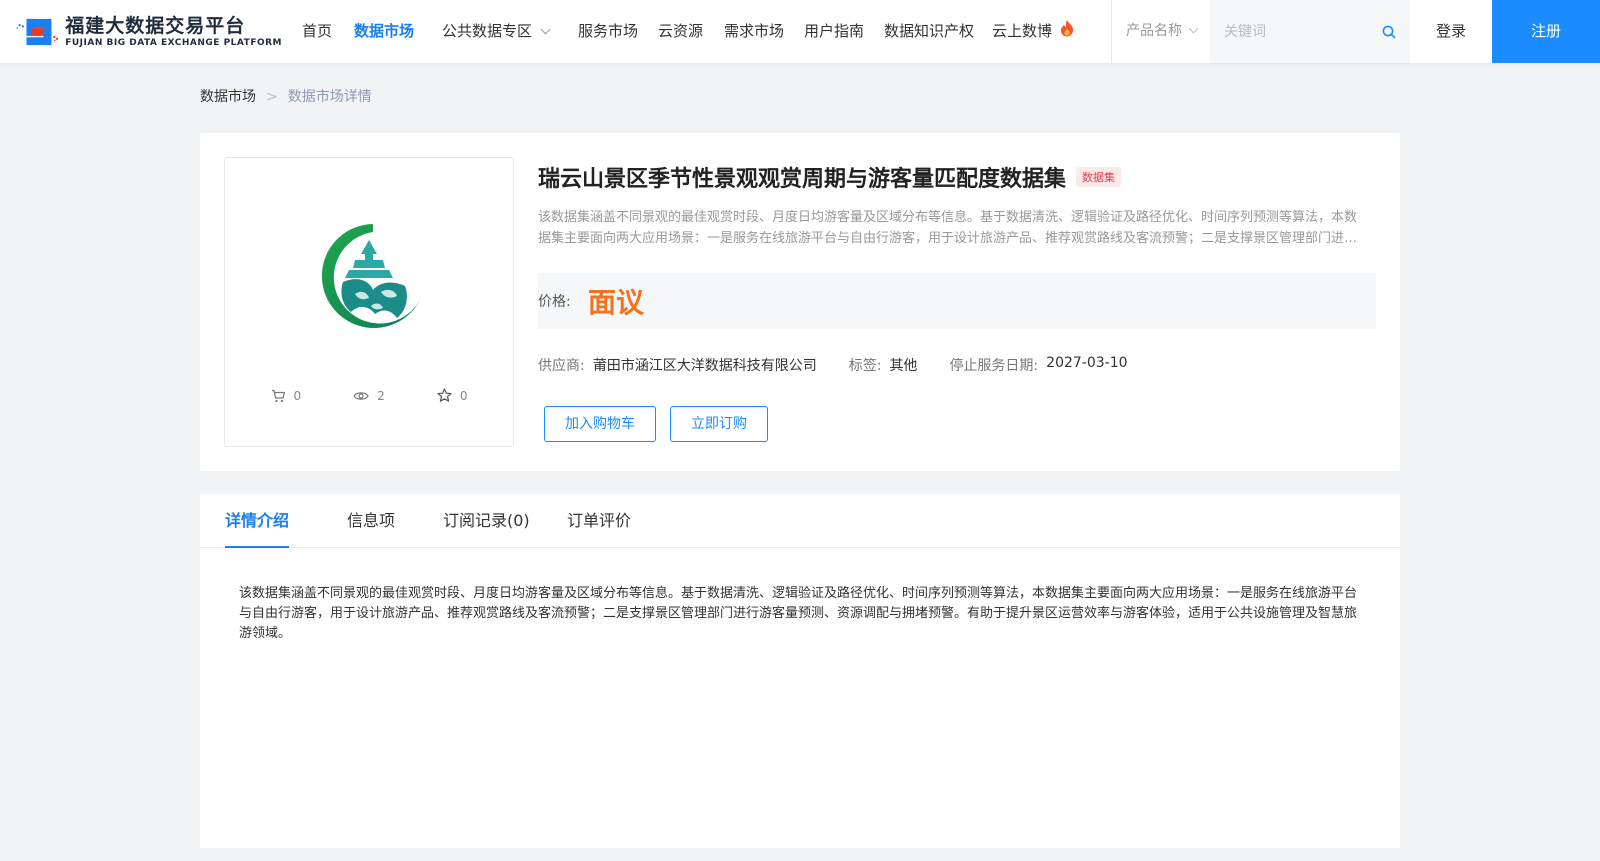  I want to click on end-date-label: 停止服务日期:, so click(994, 366).